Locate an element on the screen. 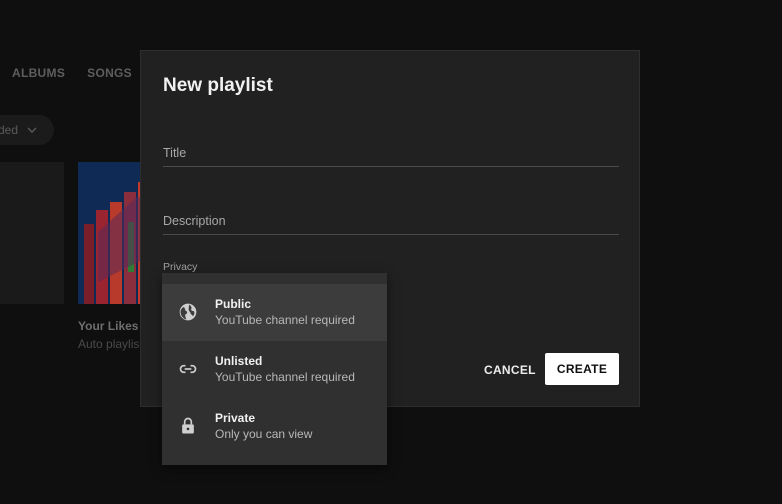  create-button: CREATE is located at coordinates (582, 369).